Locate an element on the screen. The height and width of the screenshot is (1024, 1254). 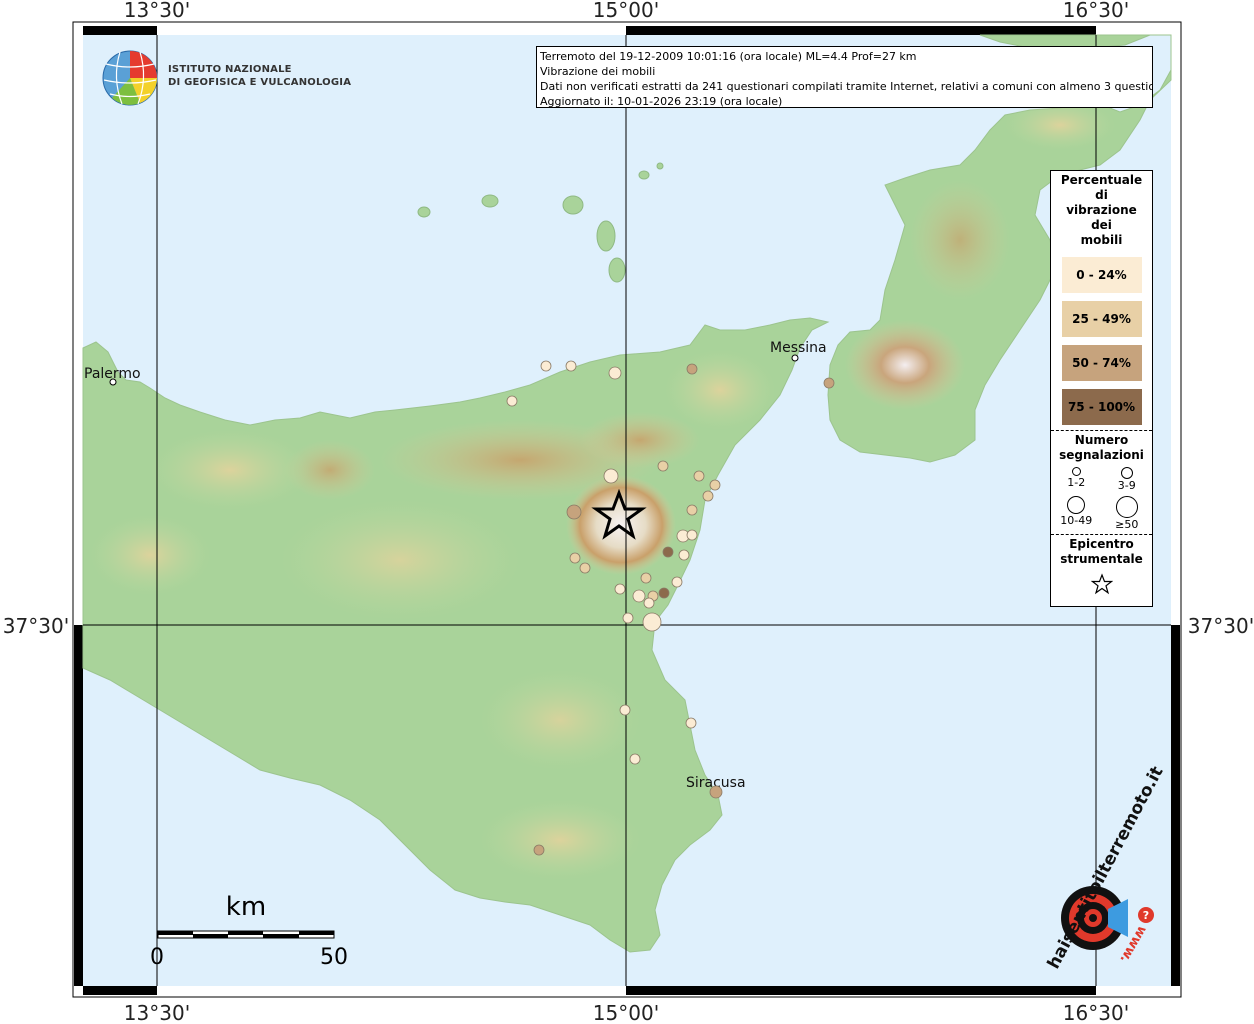
scale-unit: km is located at coordinates (246, 907).